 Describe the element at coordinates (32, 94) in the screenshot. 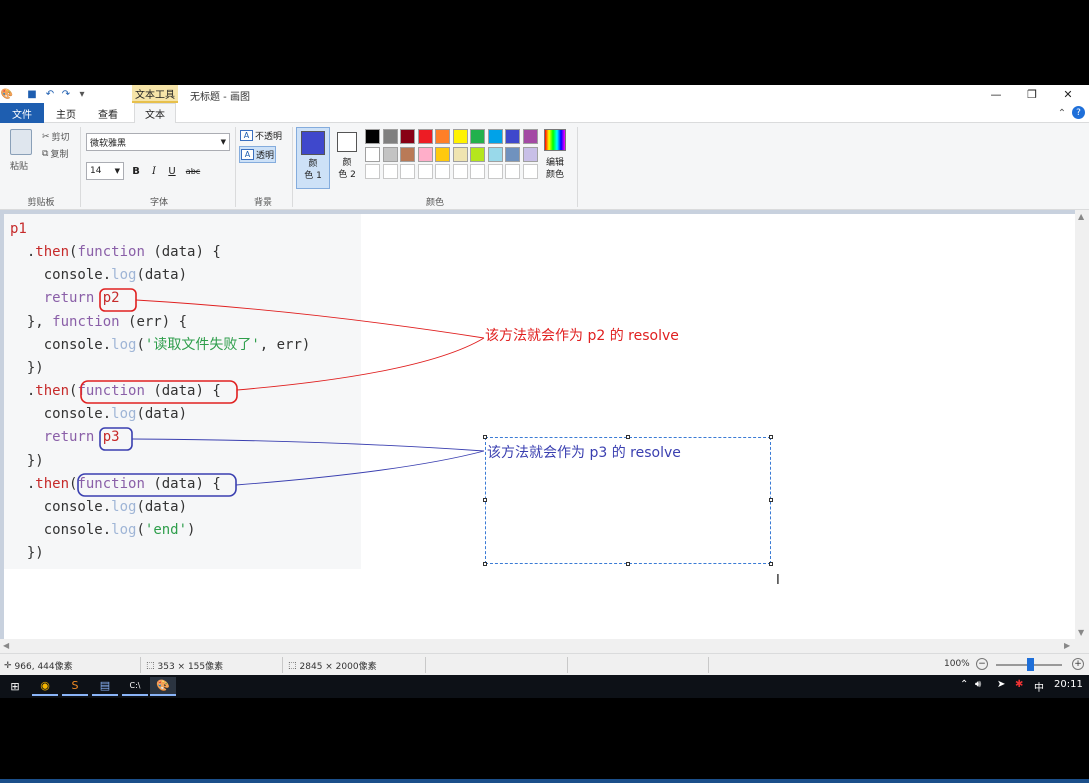

I see `save-icon: ■` at that location.